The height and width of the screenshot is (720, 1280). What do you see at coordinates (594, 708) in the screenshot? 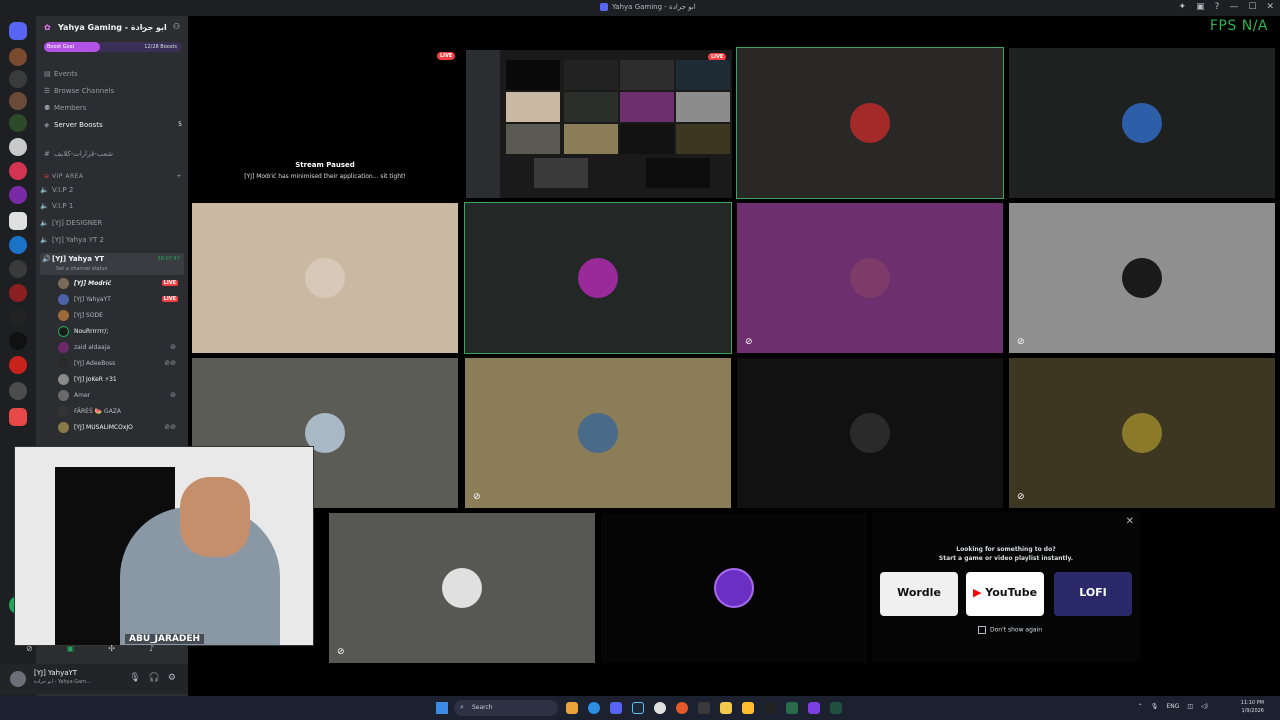
I see `browser-icon` at bounding box center [594, 708].